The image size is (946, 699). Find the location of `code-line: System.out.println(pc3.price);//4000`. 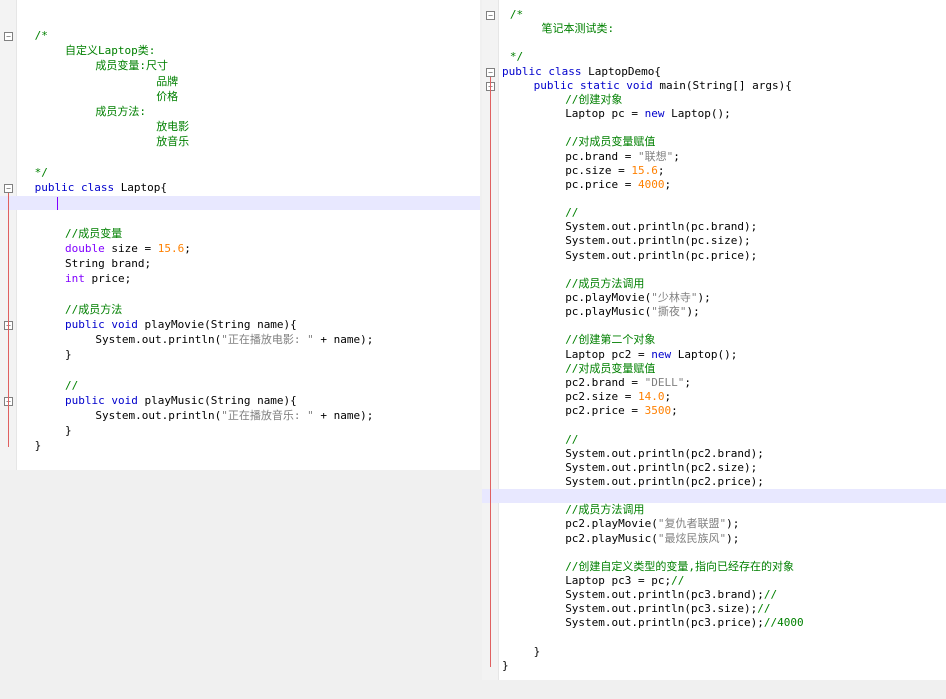

code-line: System.out.println(pc3.price);//4000 is located at coordinates (714, 623).